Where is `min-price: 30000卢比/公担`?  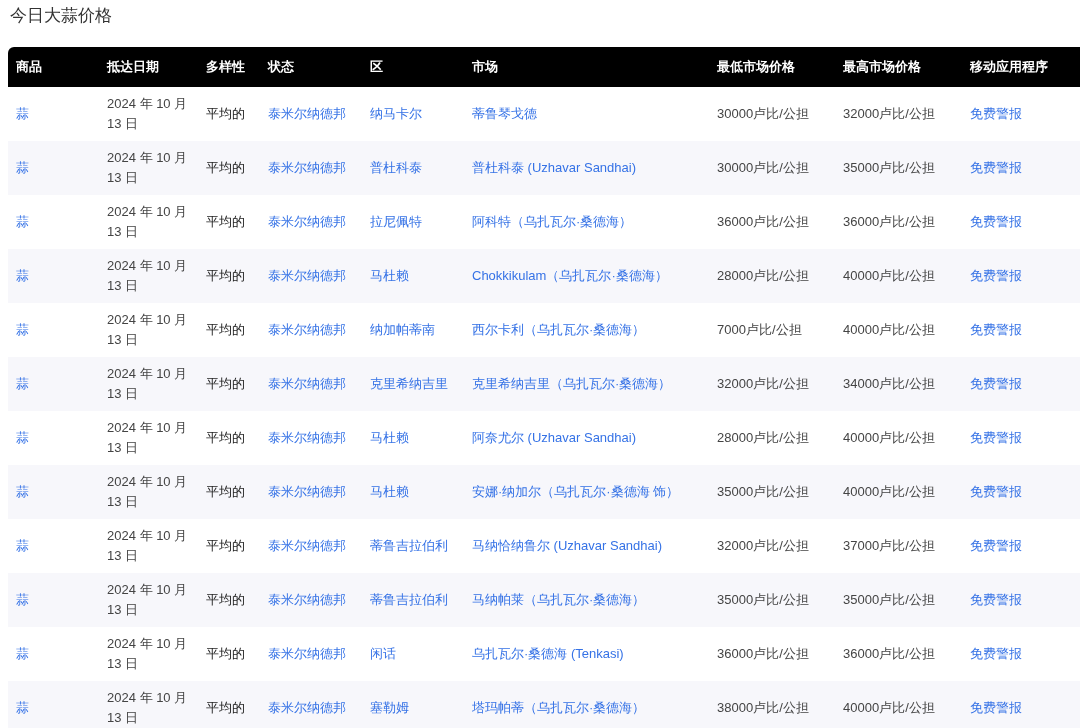
min-price: 30000卢比/公担 is located at coordinates (763, 167).